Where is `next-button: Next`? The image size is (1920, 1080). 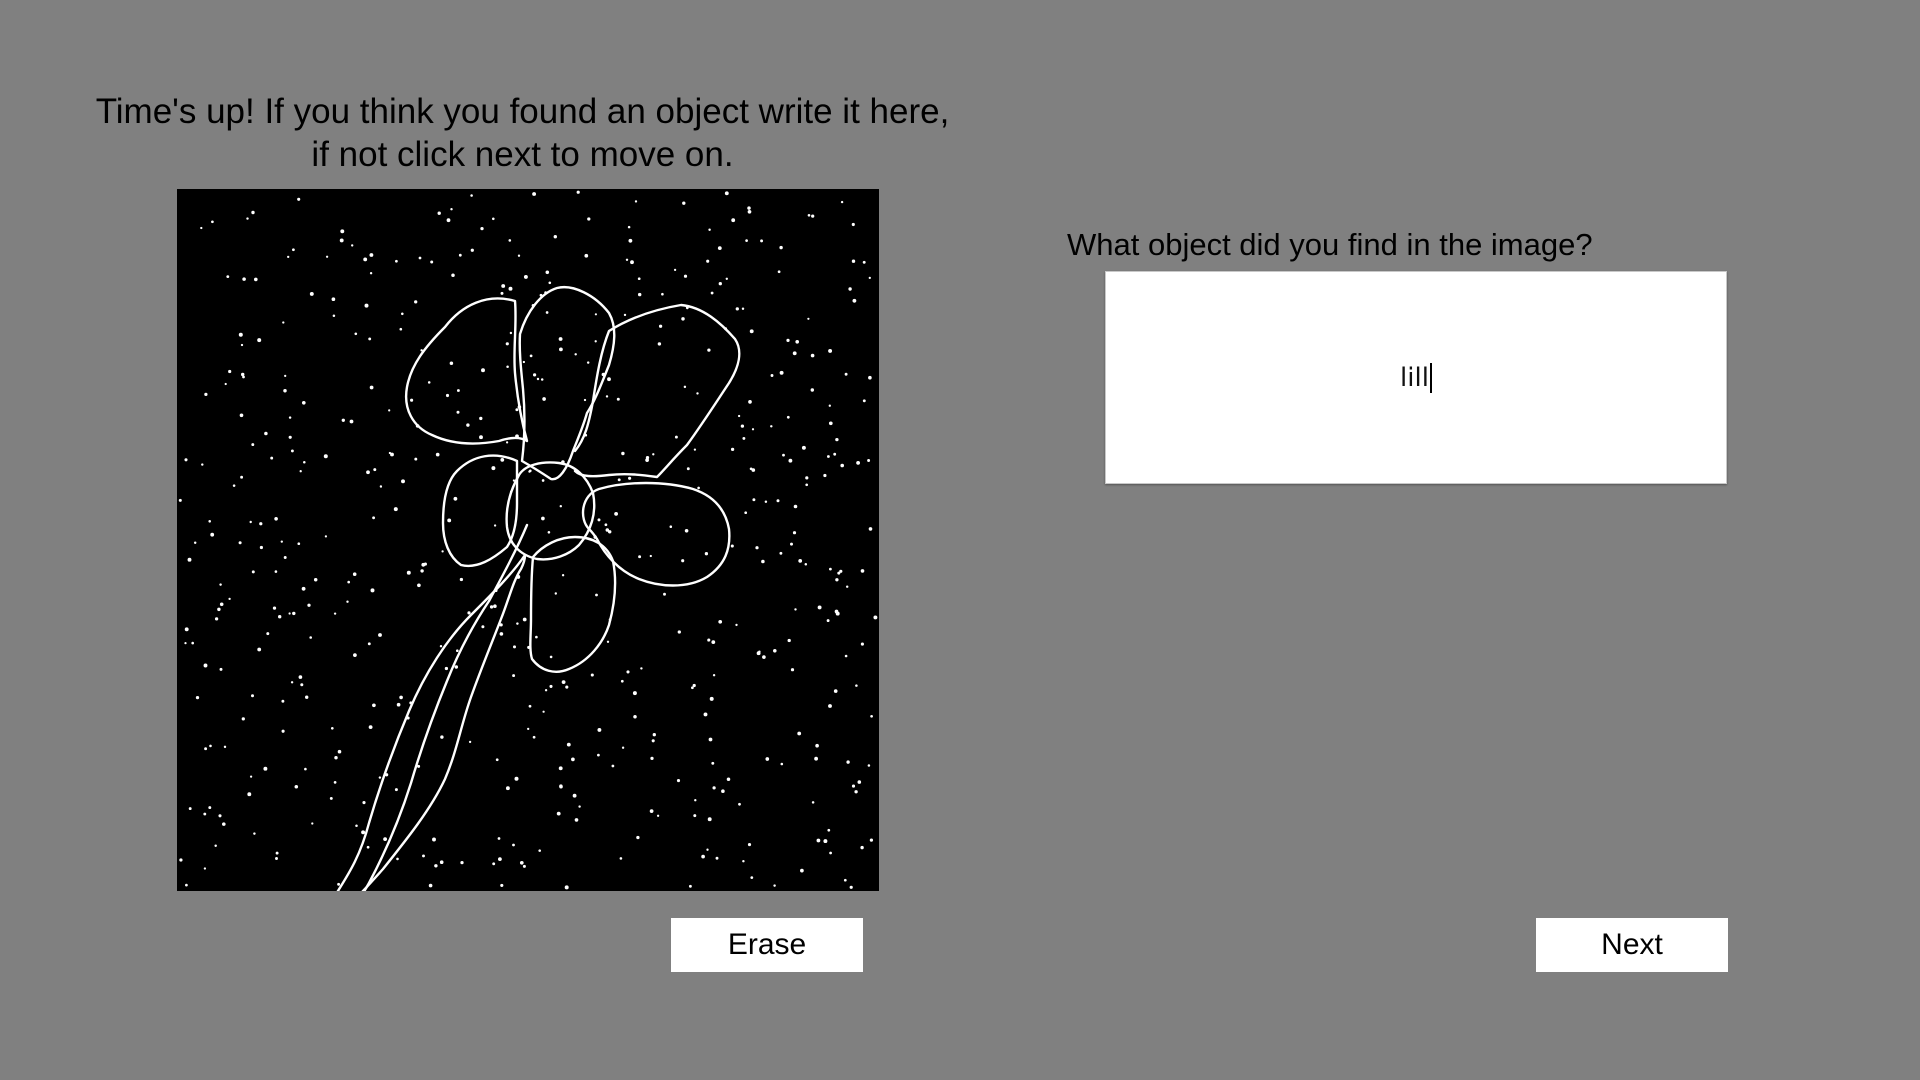
next-button: Next is located at coordinates (1632, 945).